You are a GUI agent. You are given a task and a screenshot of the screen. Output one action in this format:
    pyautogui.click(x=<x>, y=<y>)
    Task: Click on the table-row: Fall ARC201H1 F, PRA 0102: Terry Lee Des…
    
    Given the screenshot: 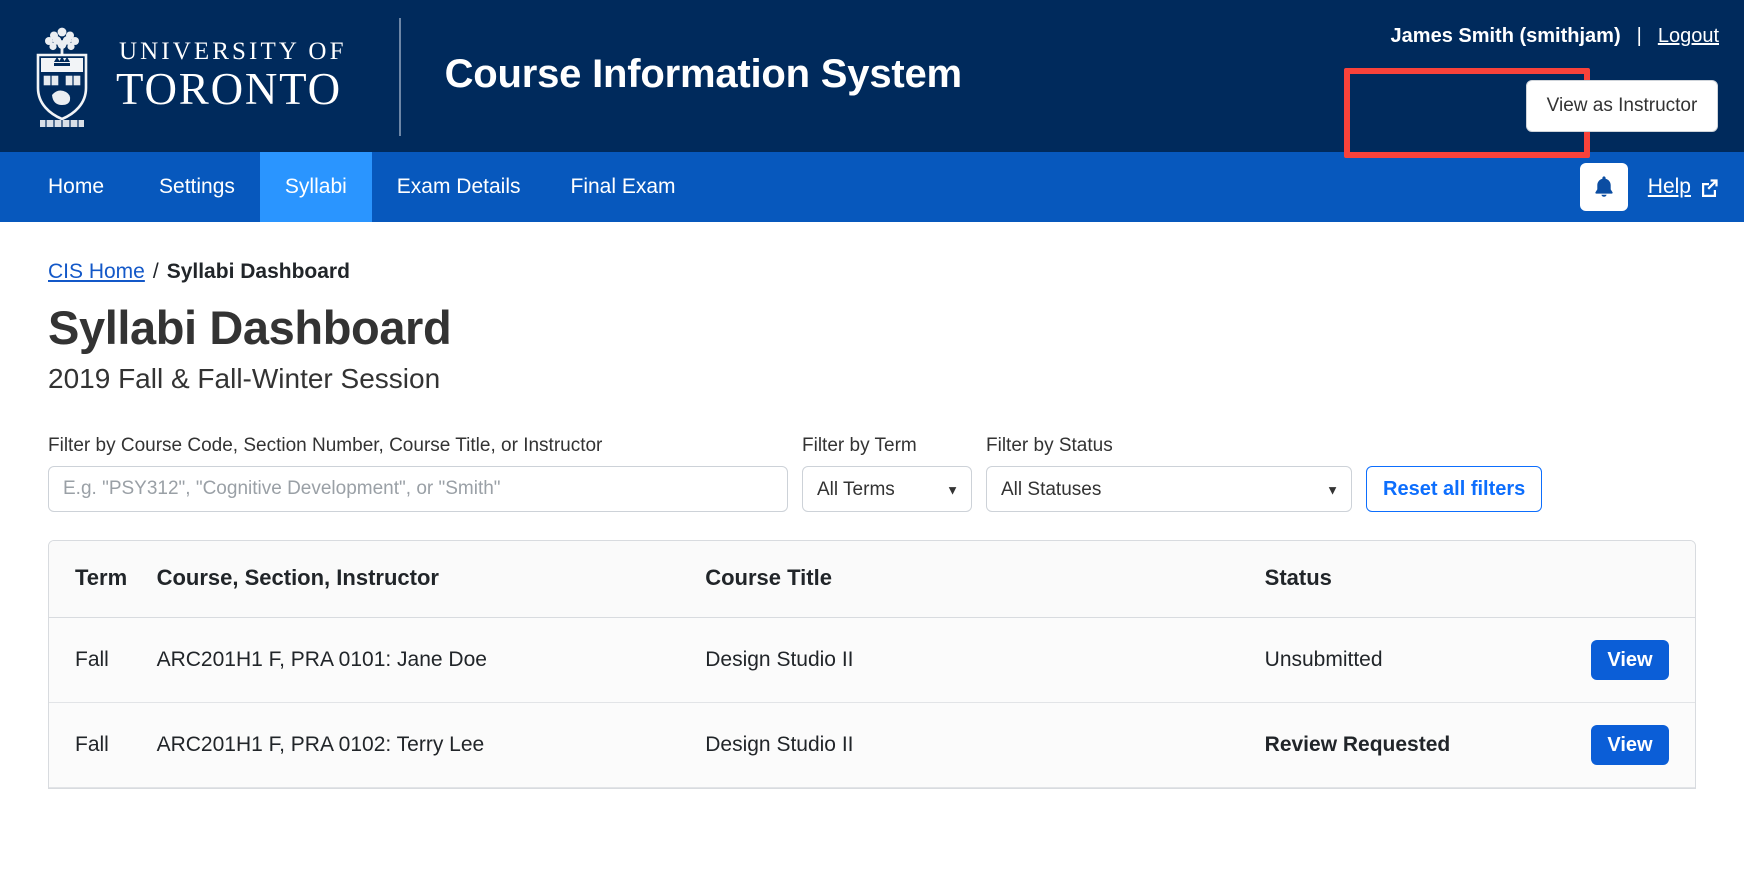 What is the action you would take?
    pyautogui.click(x=872, y=745)
    